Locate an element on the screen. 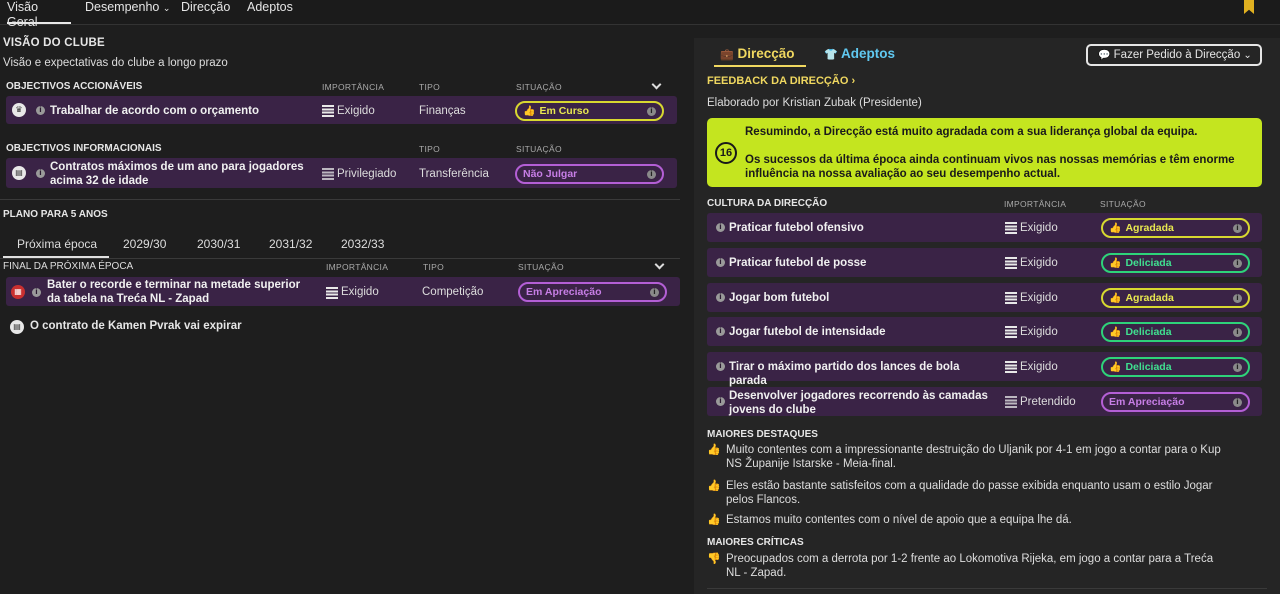 This screenshot has width=1280, height=594. briefcase-icon: 💼 is located at coordinates (727, 54).